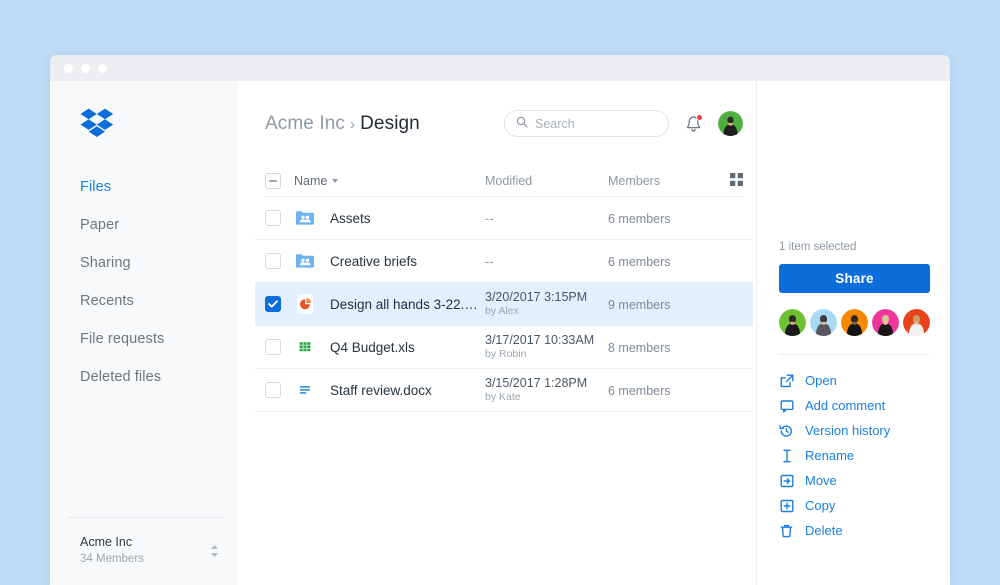  What do you see at coordinates (818, 247) in the screenshot?
I see `selection-status: 1 item selected` at bounding box center [818, 247].